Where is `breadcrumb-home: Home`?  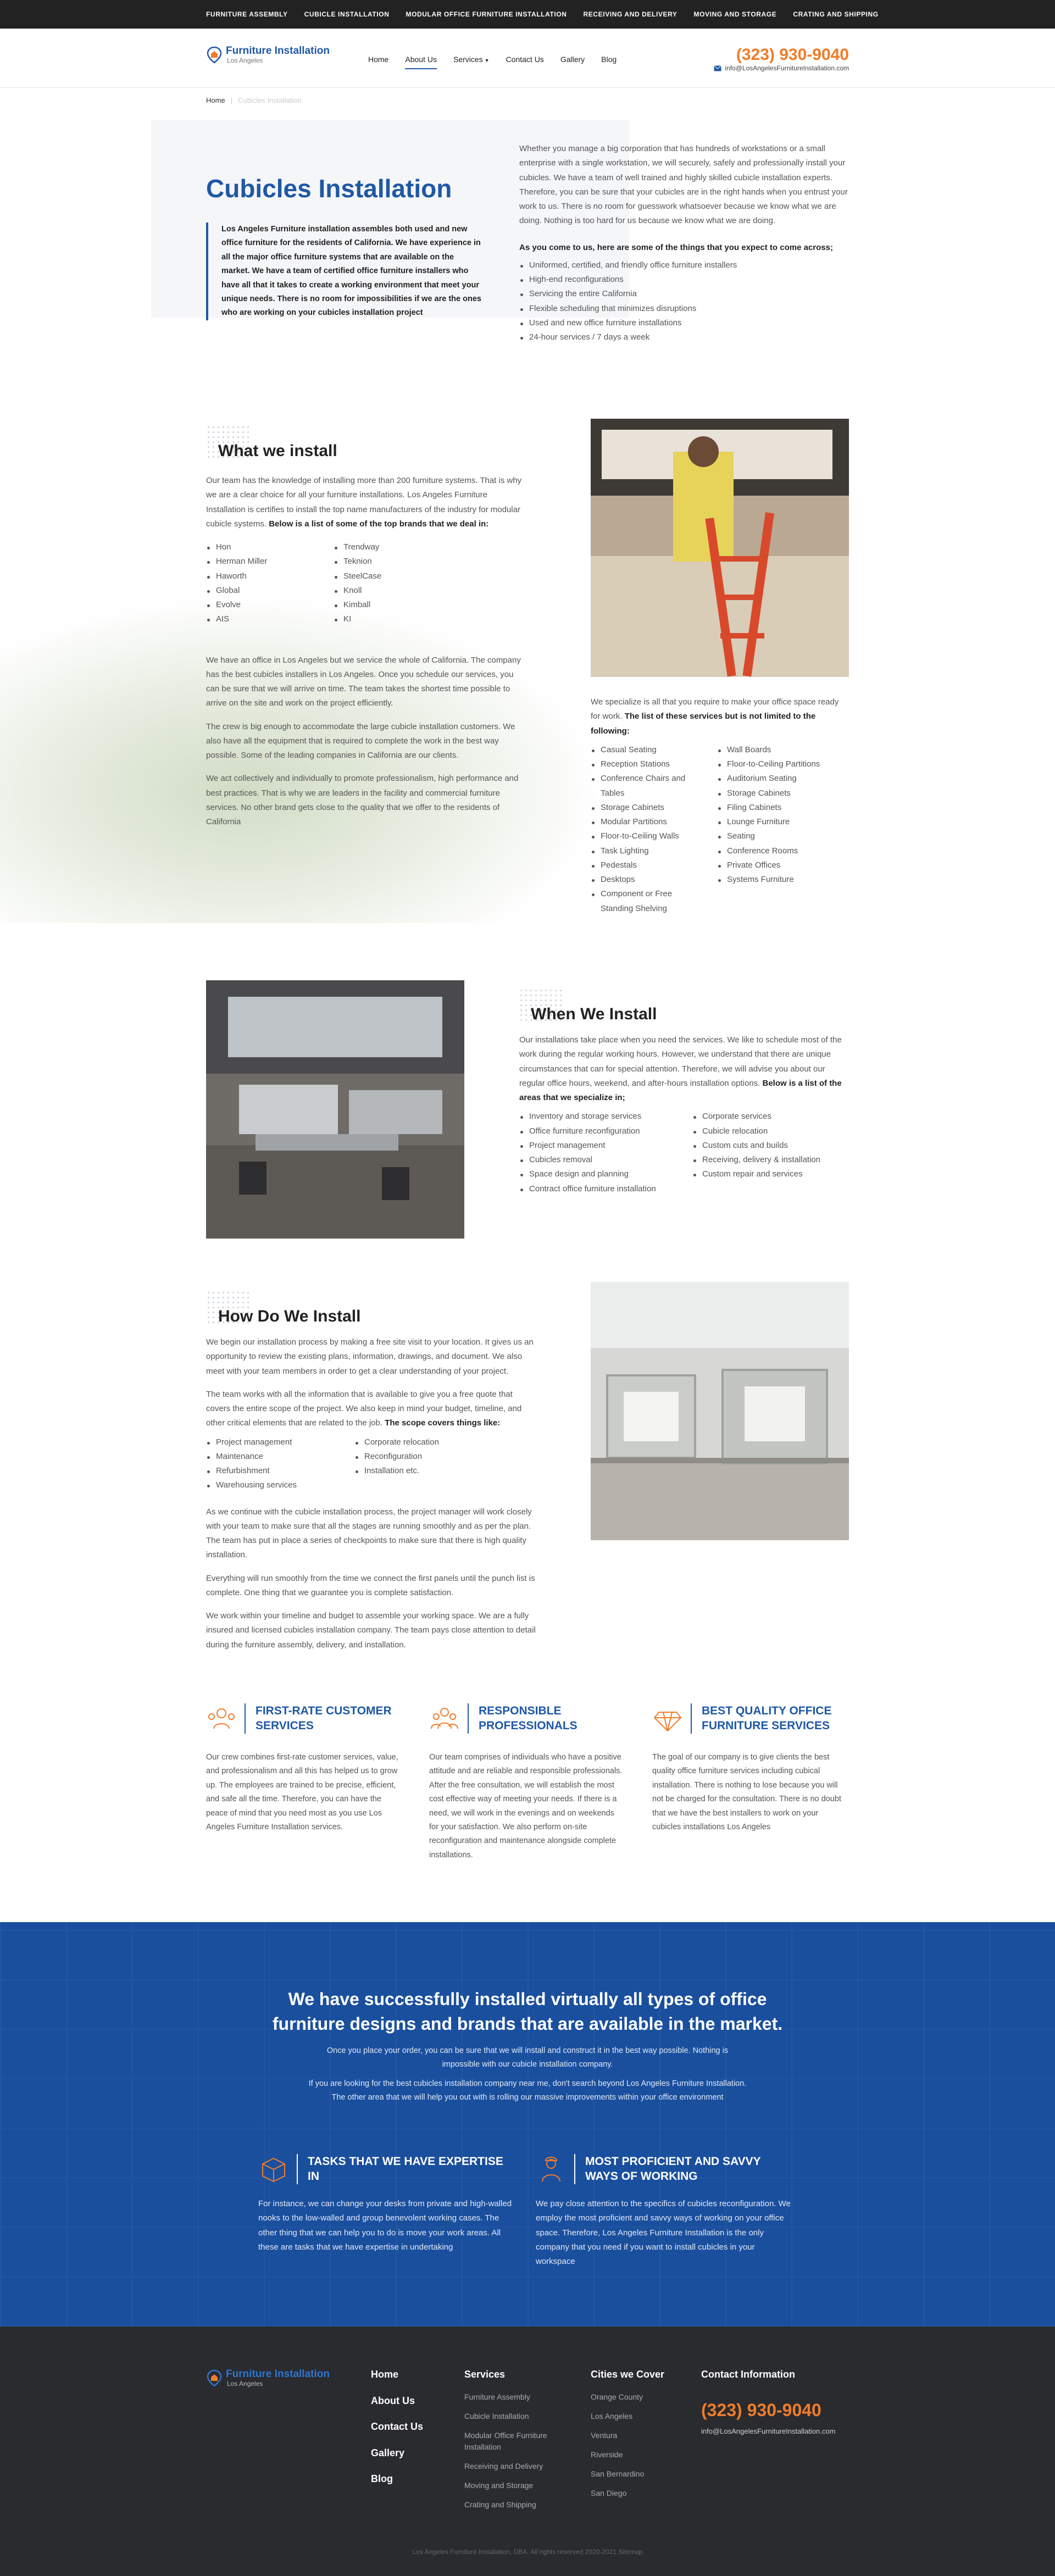 breadcrumb-home: Home is located at coordinates (215, 100).